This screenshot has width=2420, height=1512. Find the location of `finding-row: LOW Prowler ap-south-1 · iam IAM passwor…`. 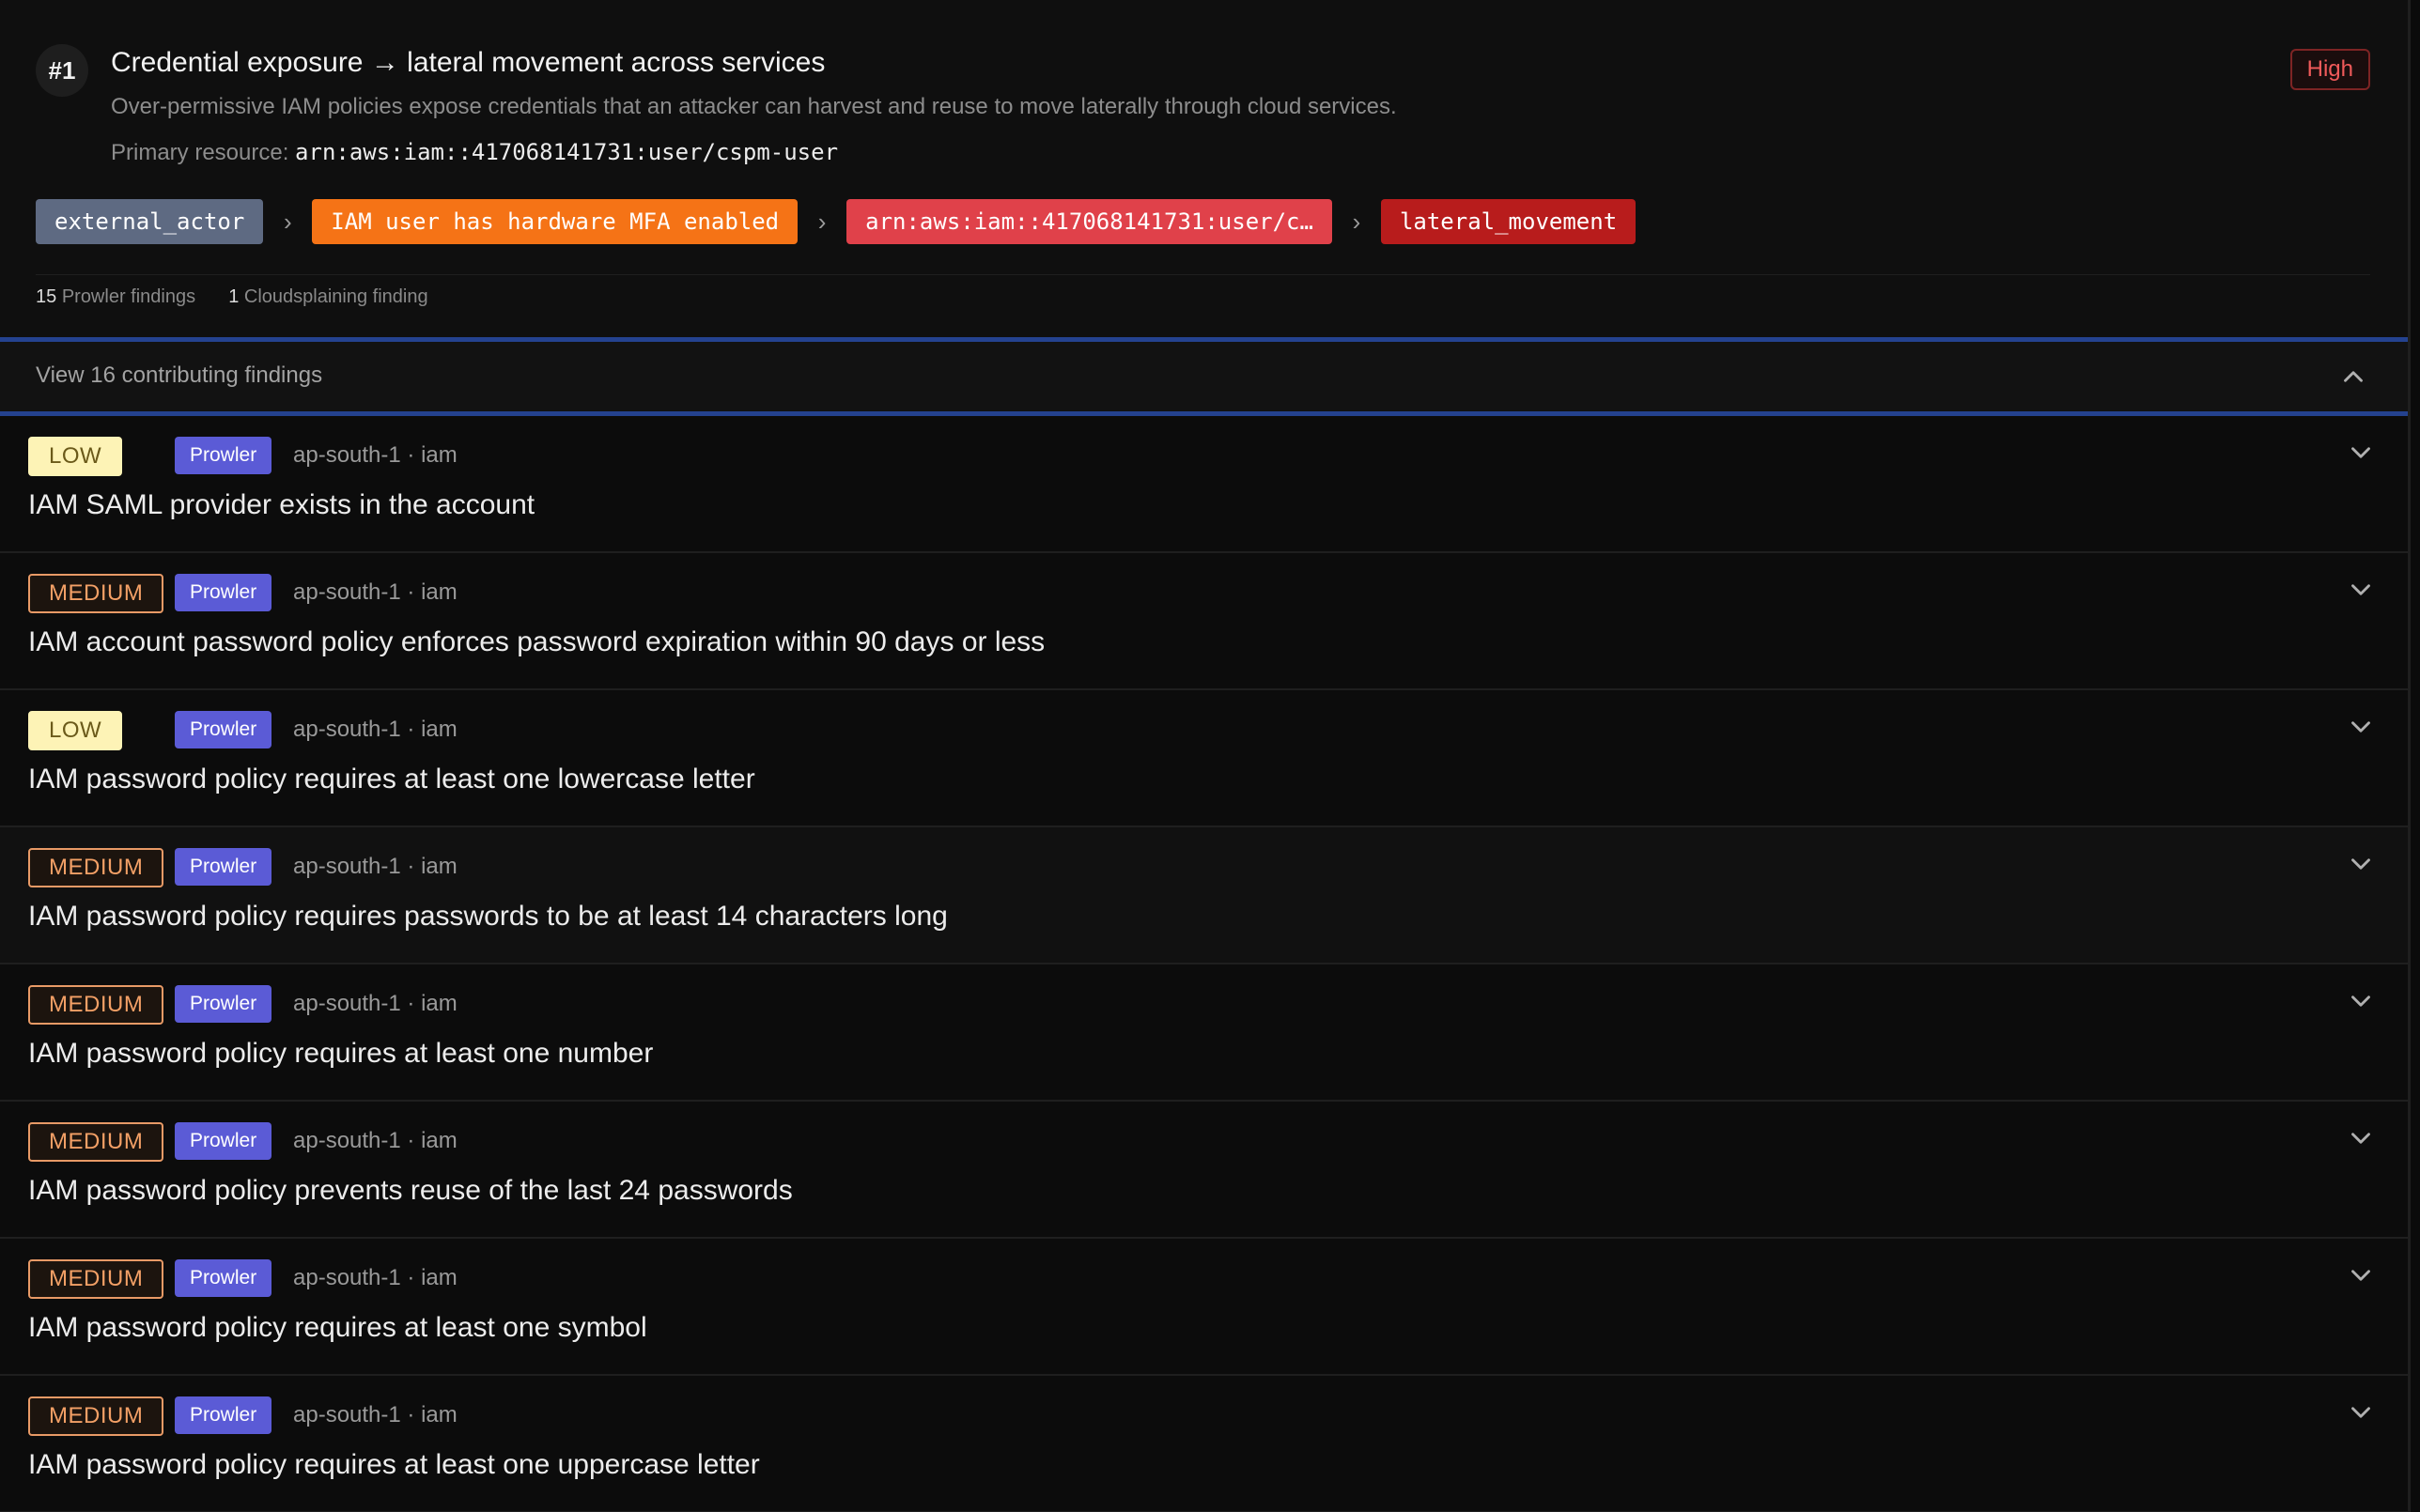

finding-row: LOW Prowler ap-south-1 · iam IAM passwor… is located at coordinates (1204, 758).